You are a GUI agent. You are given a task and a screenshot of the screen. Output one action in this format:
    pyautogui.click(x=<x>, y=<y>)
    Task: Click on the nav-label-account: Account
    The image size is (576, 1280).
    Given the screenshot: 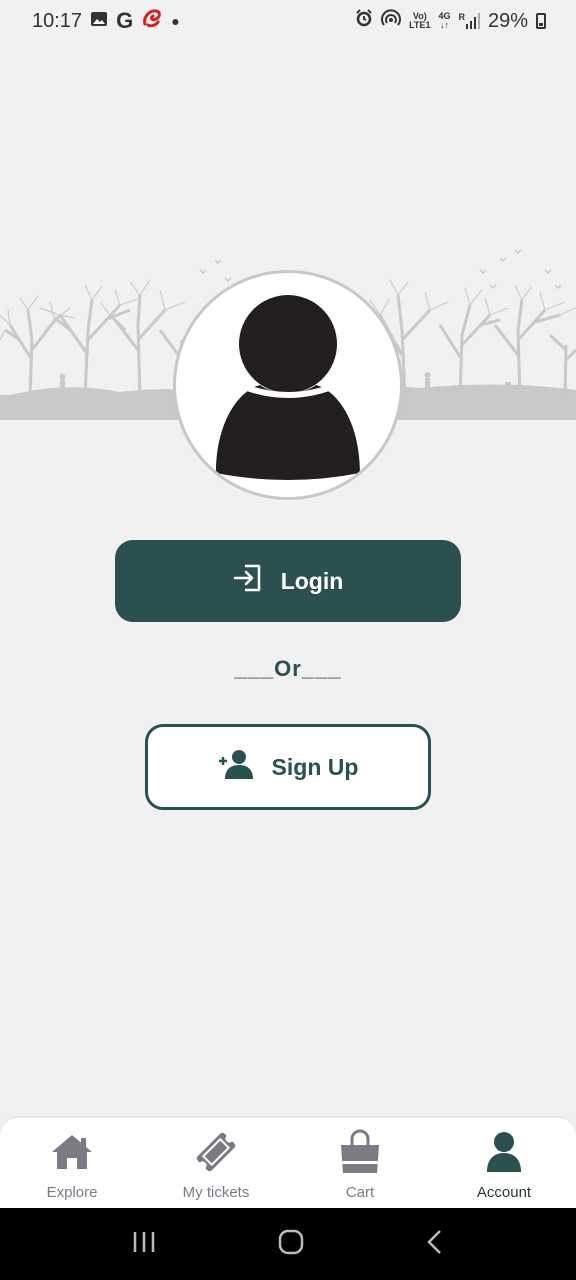 What is the action you would take?
    pyautogui.click(x=504, y=1192)
    